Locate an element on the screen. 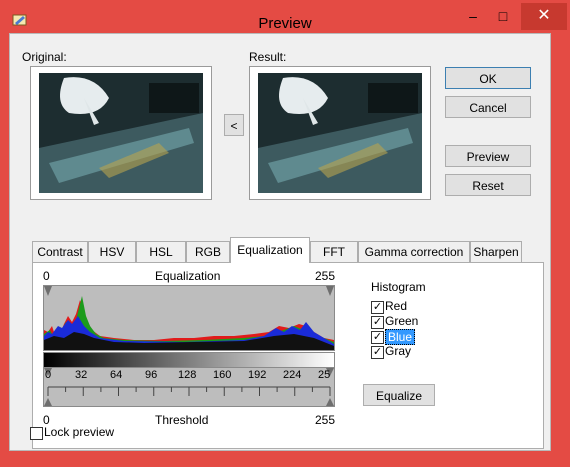 The height and width of the screenshot is (467, 570). original-preview is located at coordinates (121, 133).